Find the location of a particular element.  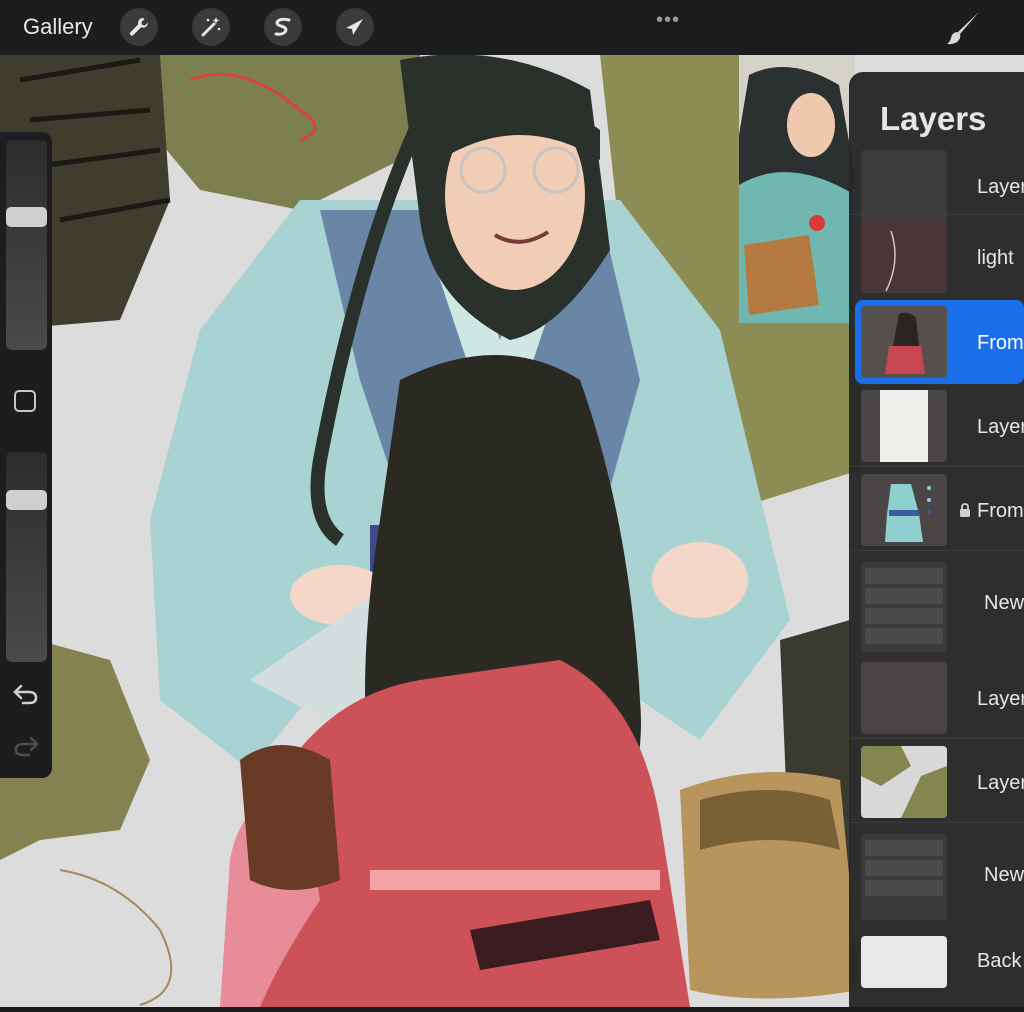

layer-name: light is located at coordinates (995, 258).